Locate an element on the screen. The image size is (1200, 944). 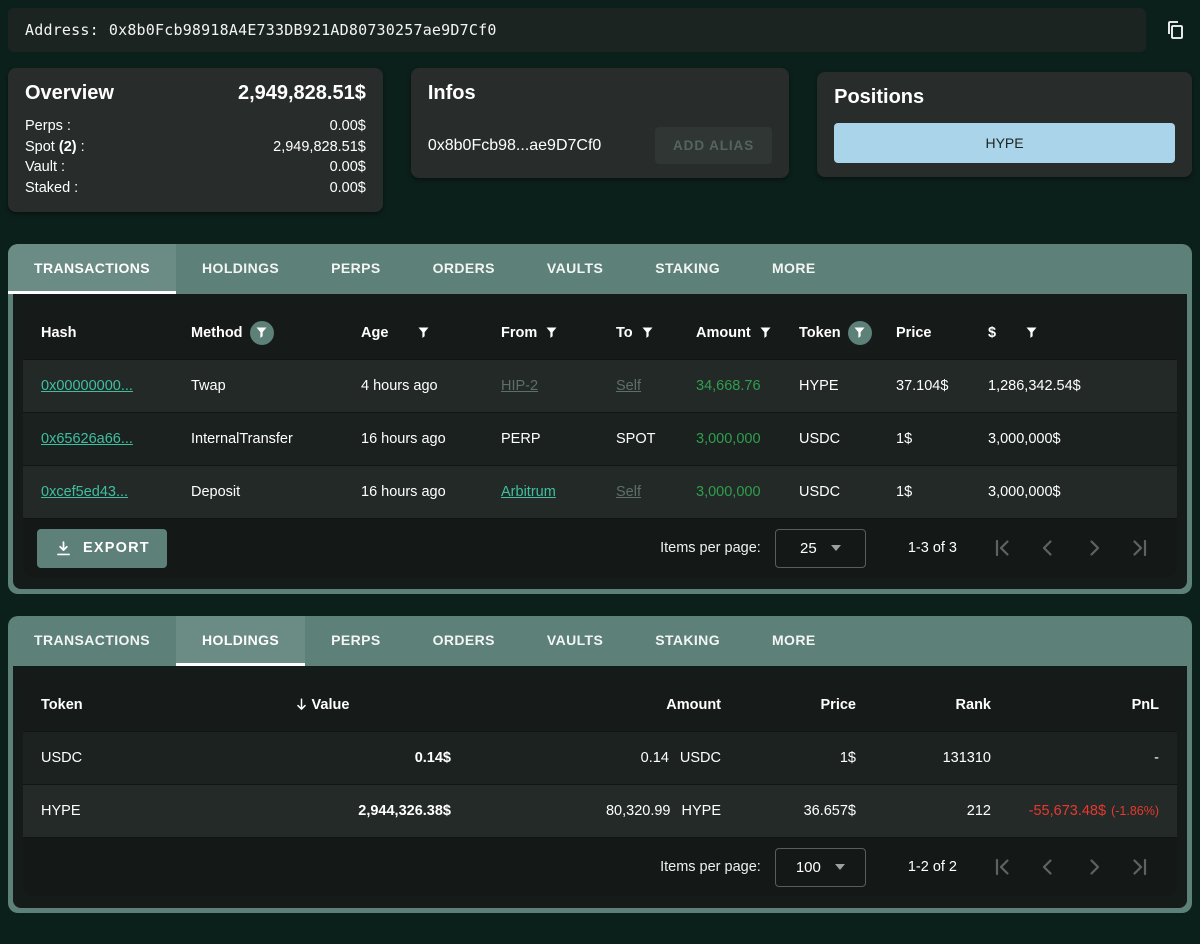
holding-token: USDC is located at coordinates (62, 758).